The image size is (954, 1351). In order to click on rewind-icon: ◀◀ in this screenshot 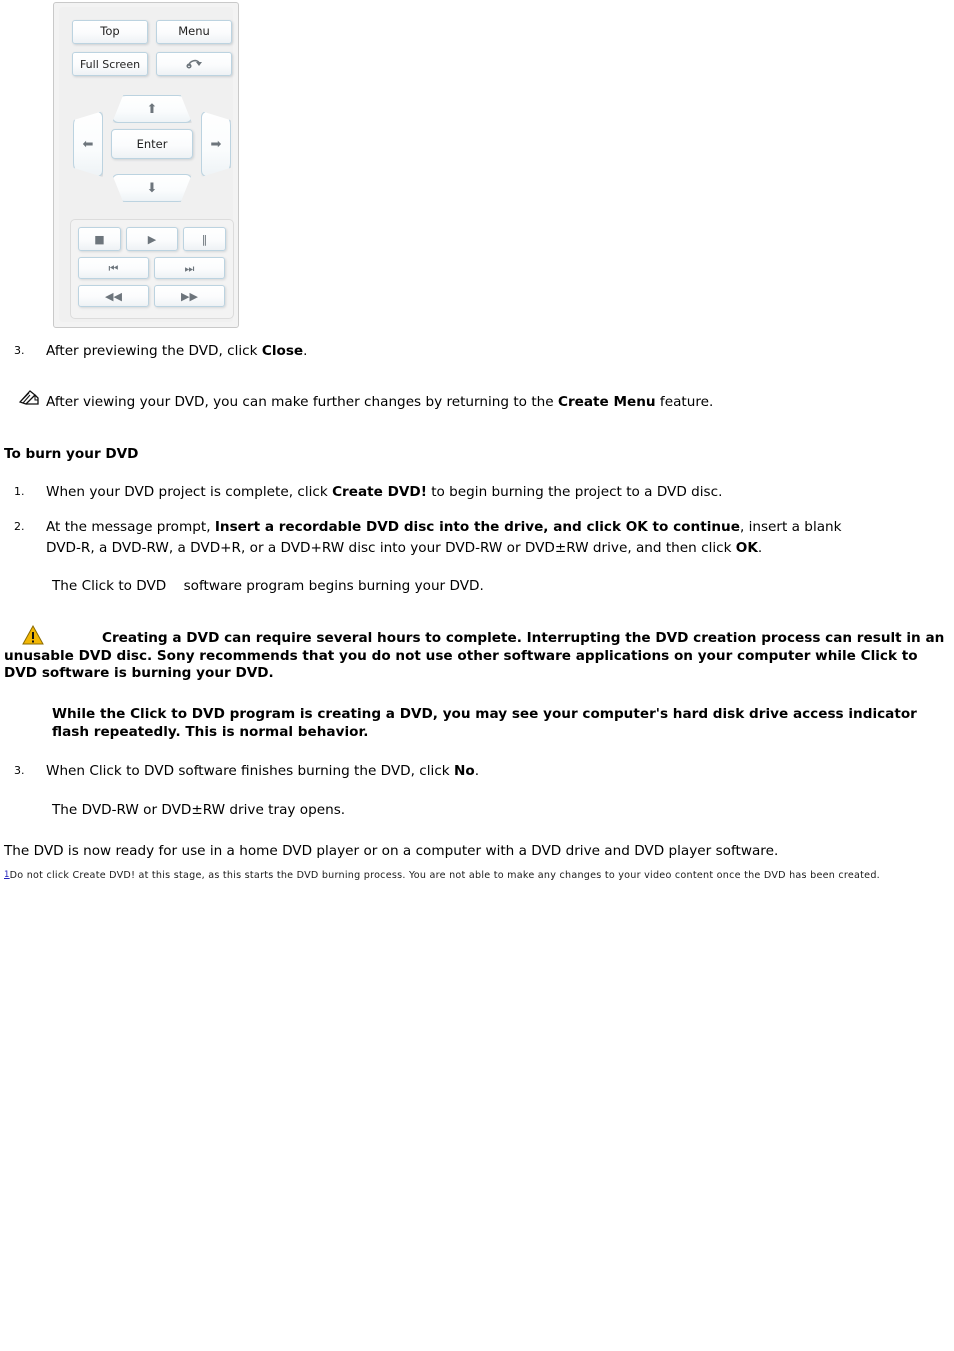, I will do `click(113, 296)`.